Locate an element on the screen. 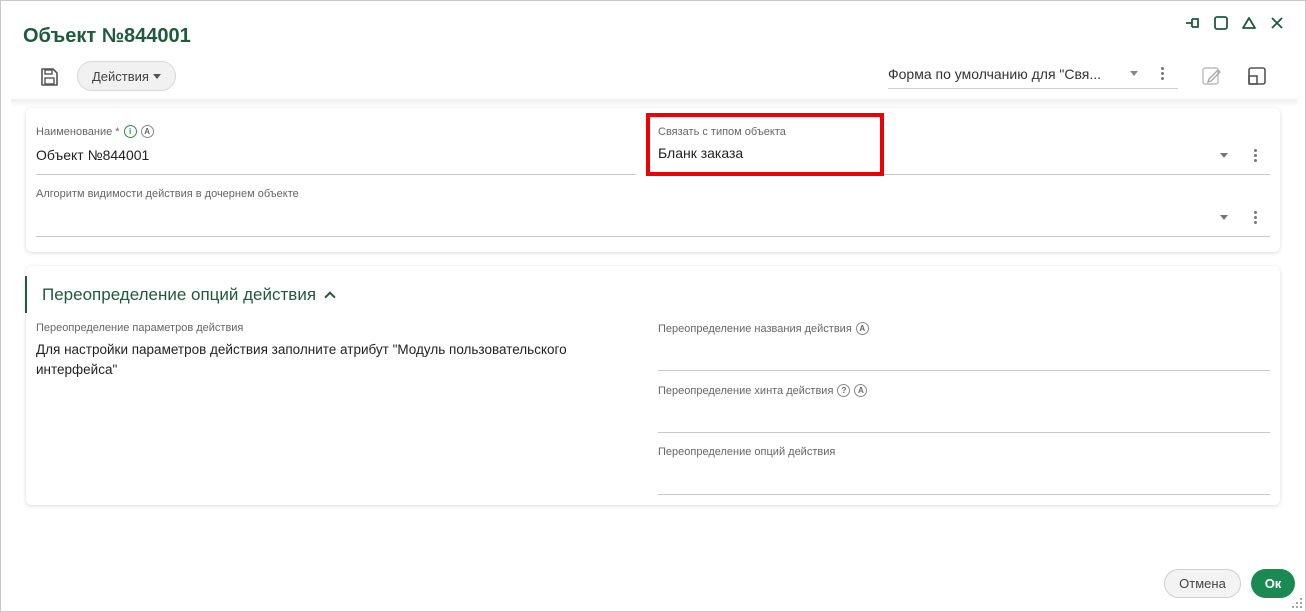 This screenshot has height=612, width=1306. hint-override-underline is located at coordinates (964, 432).